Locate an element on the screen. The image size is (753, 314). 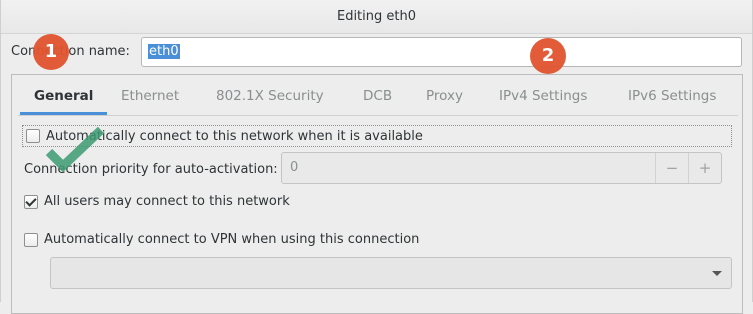
window-titlebar: Editing eth0 is located at coordinates (376, 17).